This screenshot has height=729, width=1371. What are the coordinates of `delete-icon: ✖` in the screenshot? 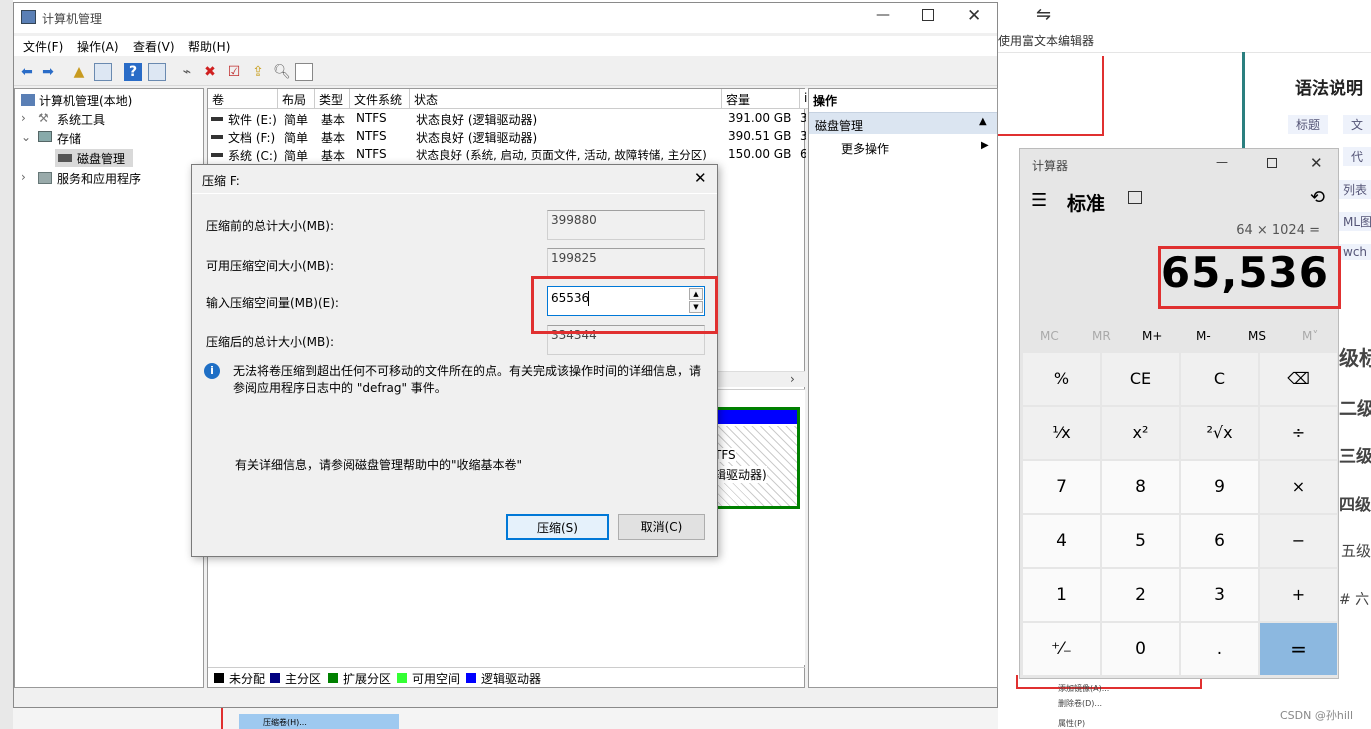 It's located at (210, 72).